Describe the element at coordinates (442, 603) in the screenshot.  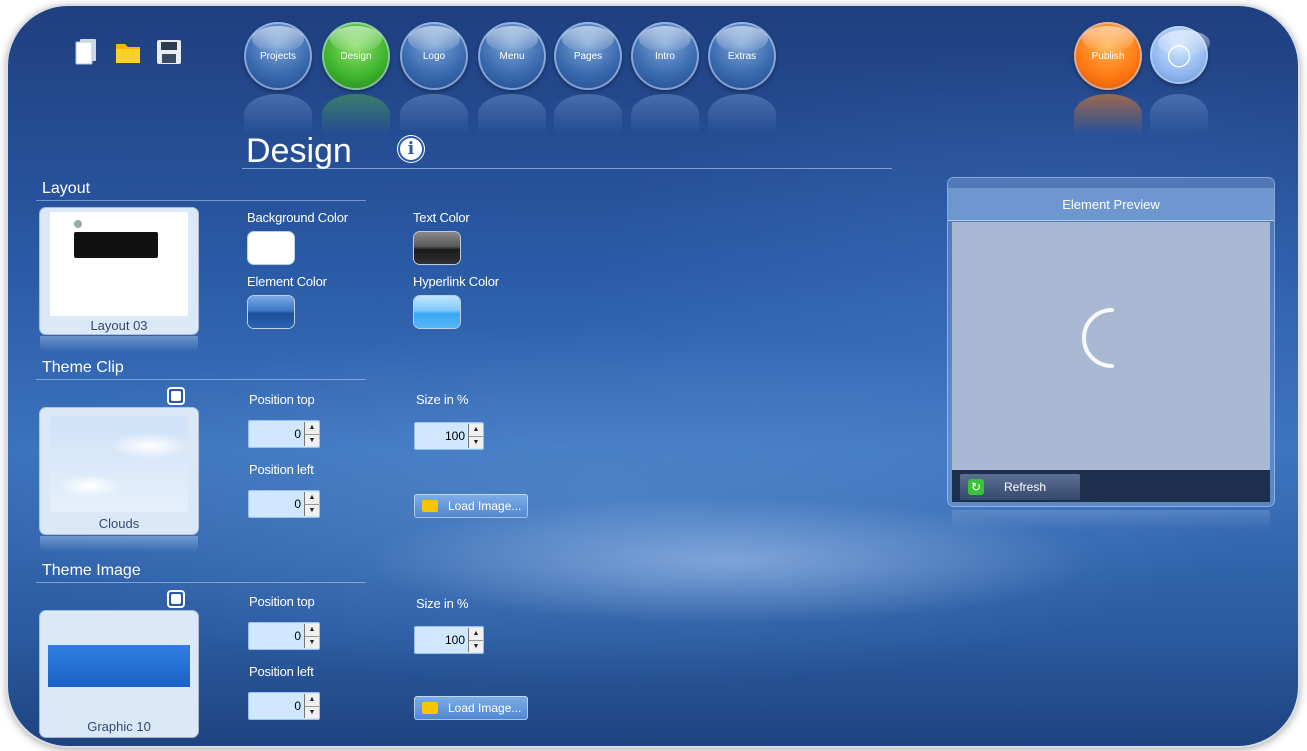
I see `image-size-label: Size in %` at that location.